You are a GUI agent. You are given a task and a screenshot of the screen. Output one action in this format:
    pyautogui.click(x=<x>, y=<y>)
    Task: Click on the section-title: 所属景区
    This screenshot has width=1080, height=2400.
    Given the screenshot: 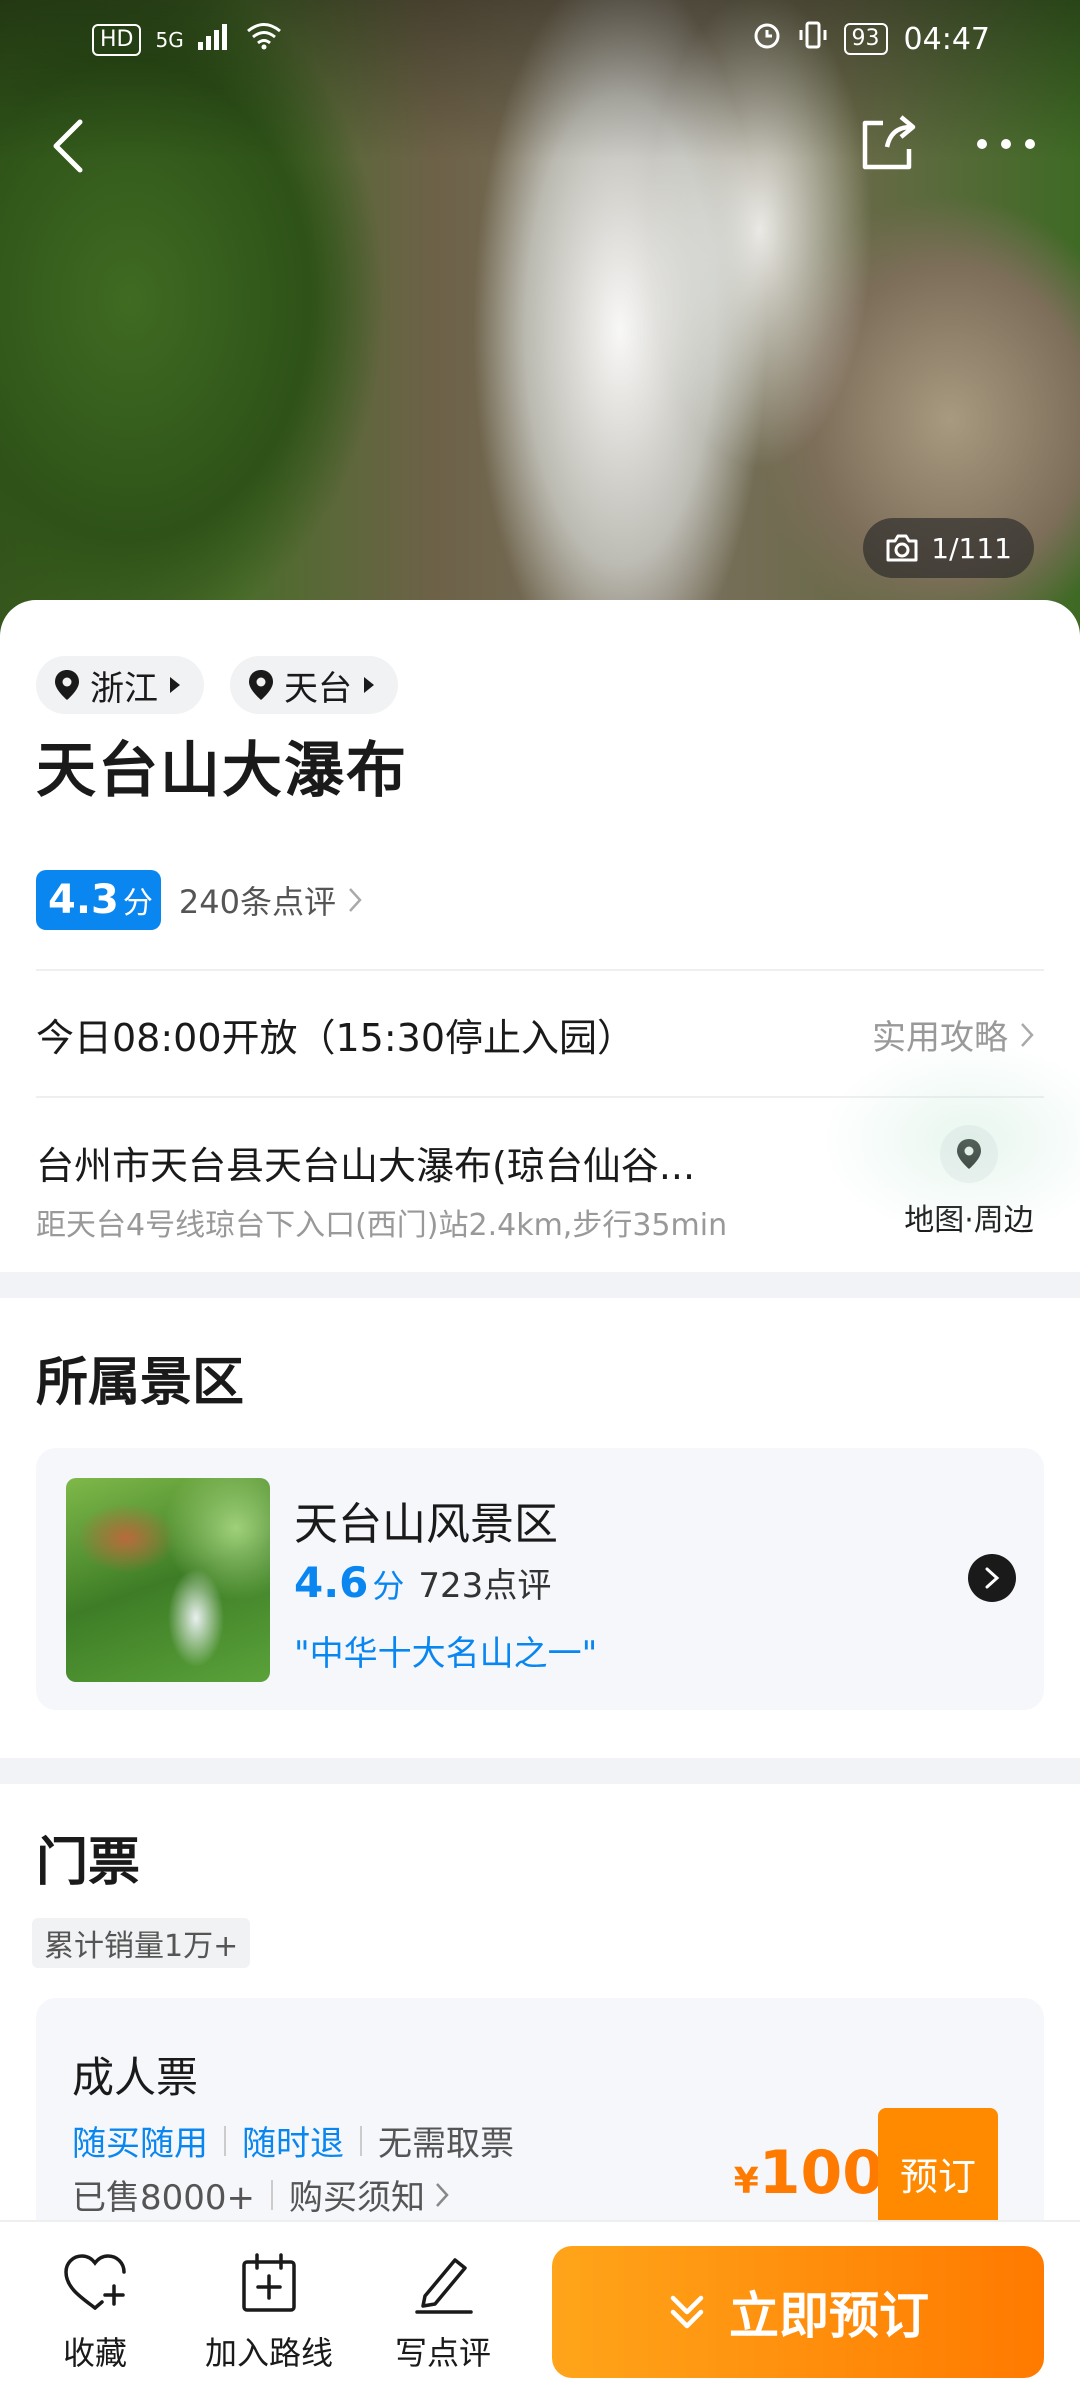 What is the action you would take?
    pyautogui.click(x=140, y=1383)
    